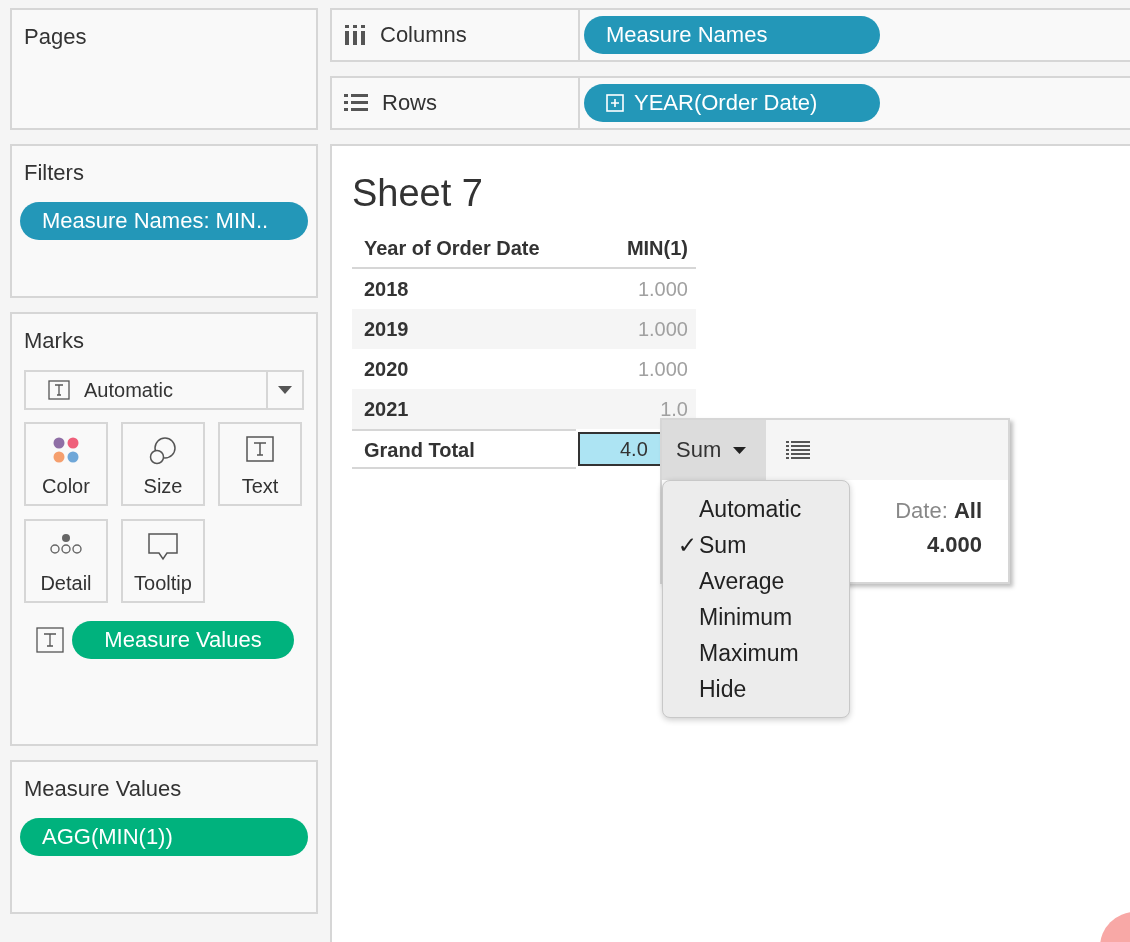 This screenshot has width=1130, height=942. I want to click on row-header: 2019, so click(386, 329).